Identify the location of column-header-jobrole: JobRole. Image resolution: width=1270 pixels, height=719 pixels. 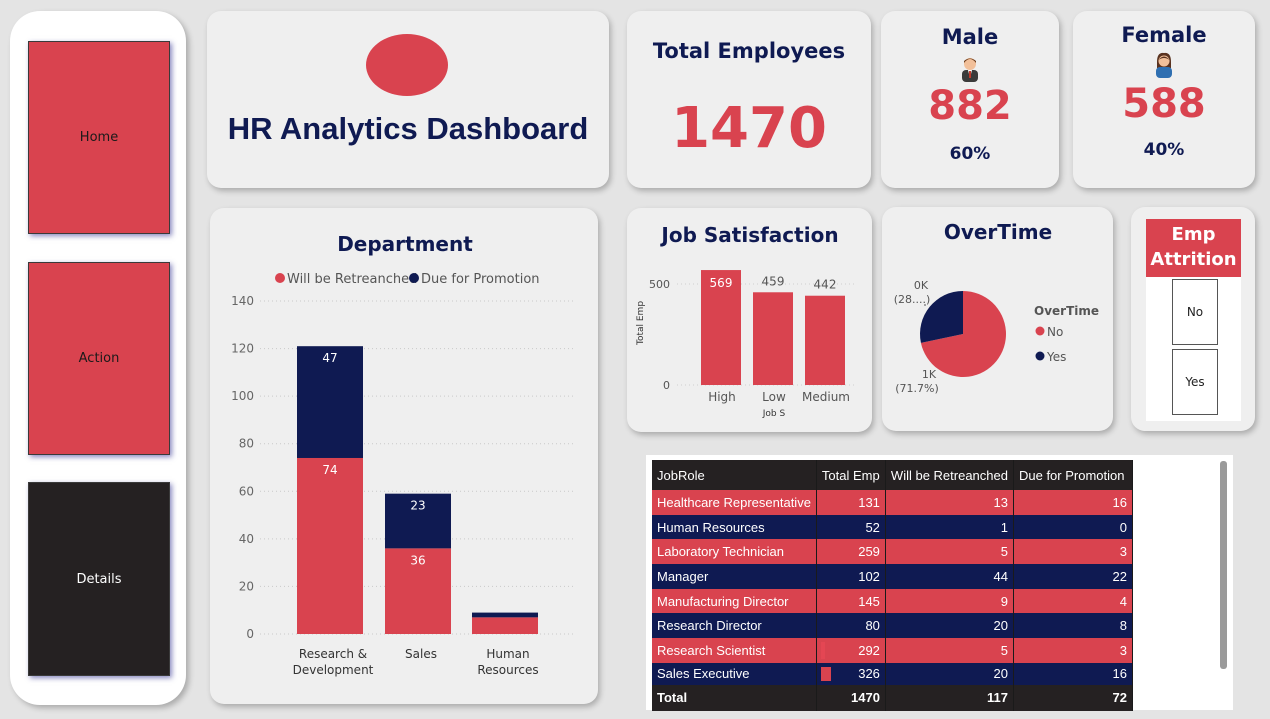
(734, 475).